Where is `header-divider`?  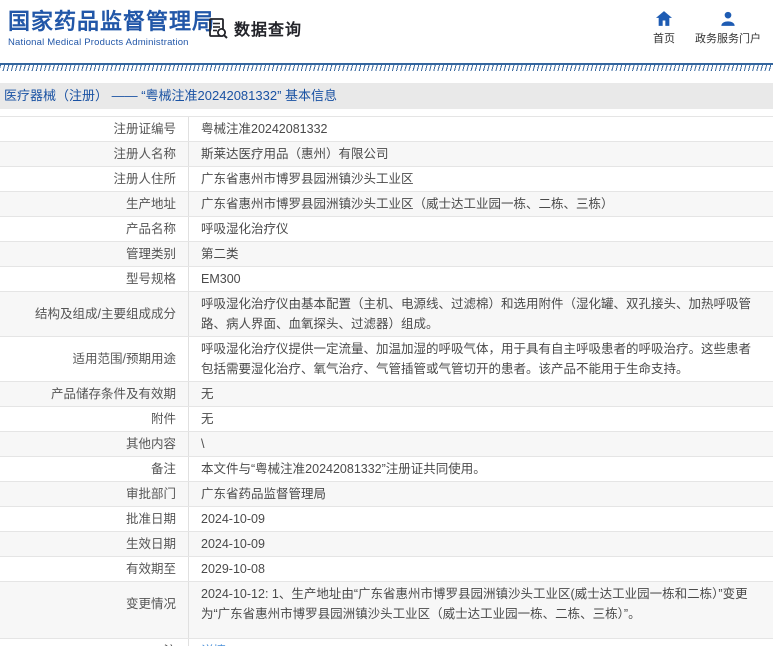 header-divider is located at coordinates (386, 67).